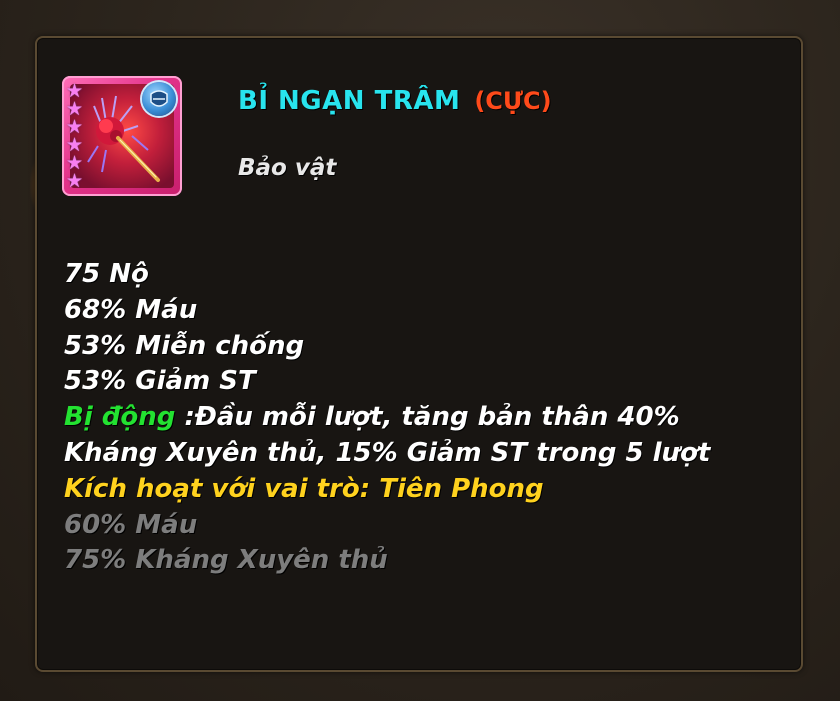  I want to click on stat-line: 68% Máu, so click(131, 309).